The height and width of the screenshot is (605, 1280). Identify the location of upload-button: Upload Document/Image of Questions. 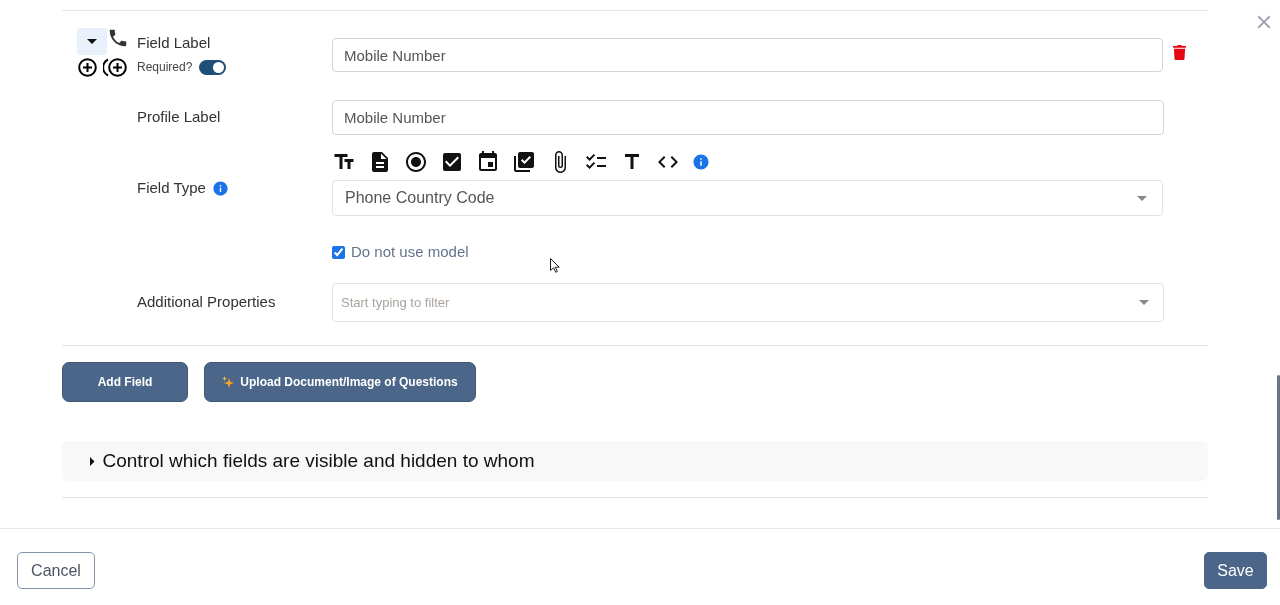
(340, 382).